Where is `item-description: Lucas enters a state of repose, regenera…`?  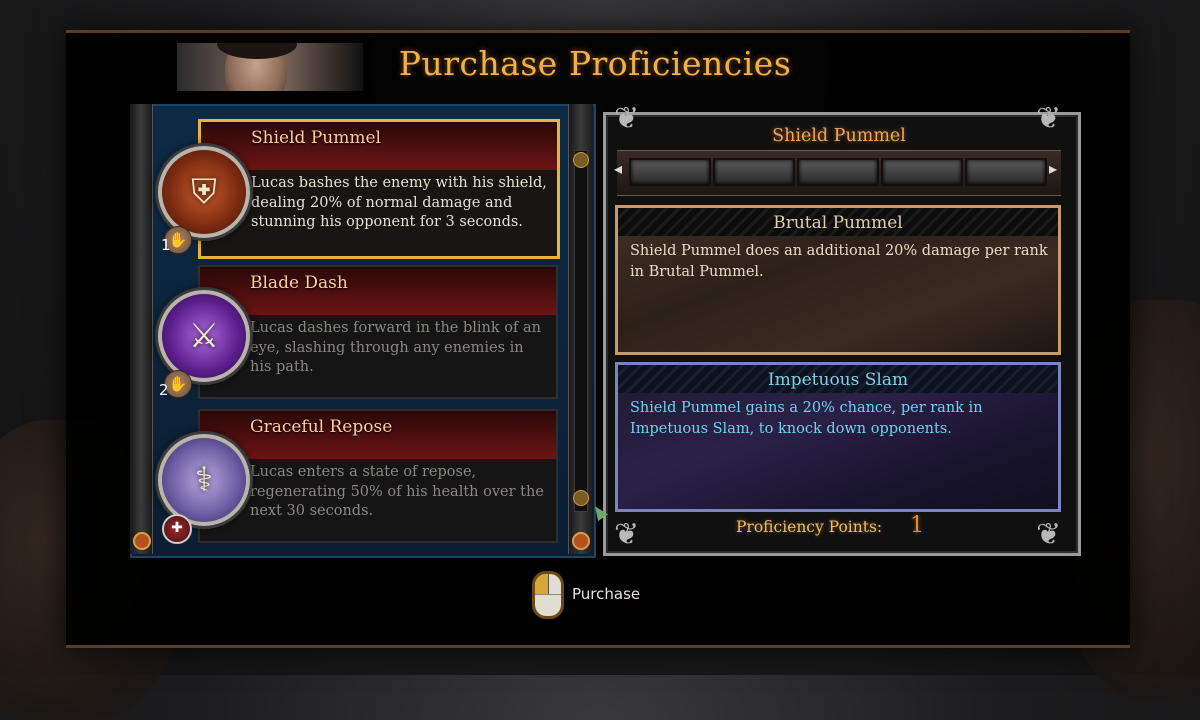
item-description: Lucas enters a state of repose, regenera… is located at coordinates (397, 491).